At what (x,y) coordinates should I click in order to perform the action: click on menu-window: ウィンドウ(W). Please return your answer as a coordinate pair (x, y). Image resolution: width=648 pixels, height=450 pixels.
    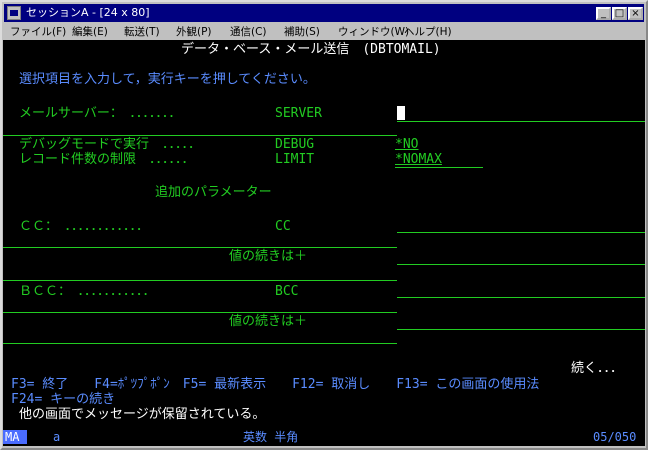
    Looking at the image, I should click on (373, 32).